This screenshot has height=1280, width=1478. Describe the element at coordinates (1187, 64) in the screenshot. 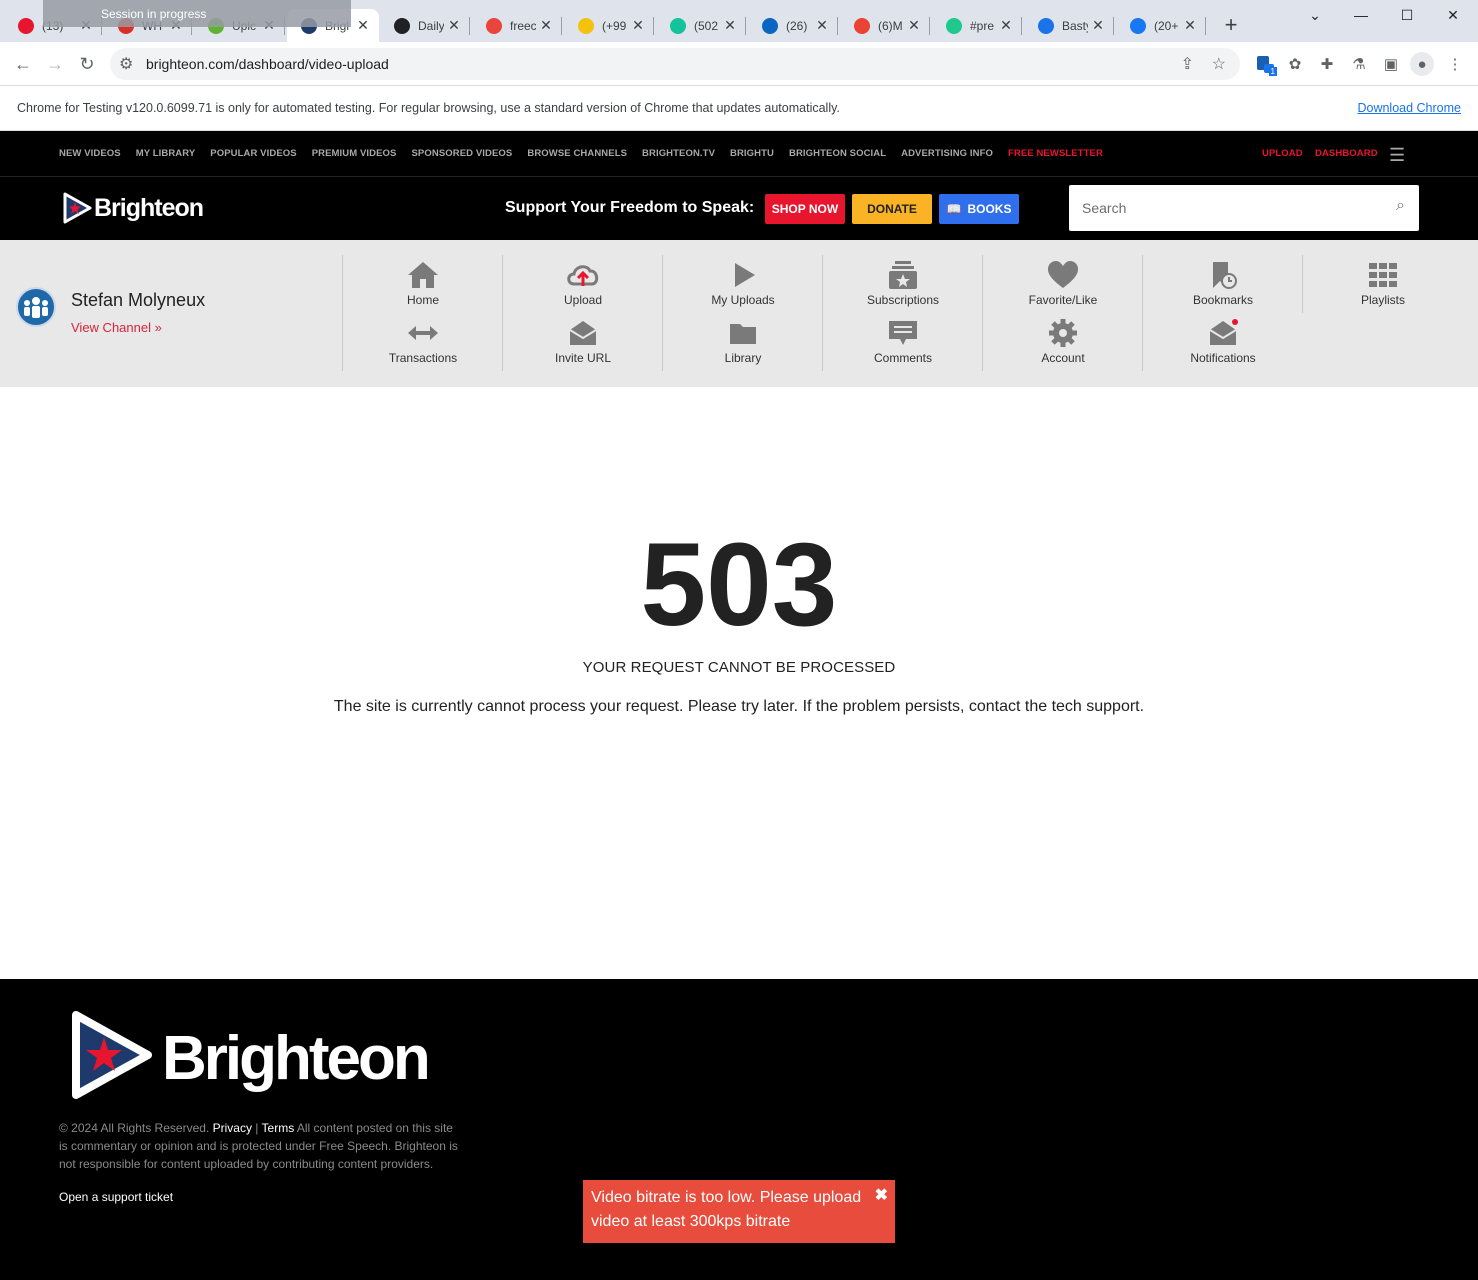

I see `share-icon: ⇪` at that location.